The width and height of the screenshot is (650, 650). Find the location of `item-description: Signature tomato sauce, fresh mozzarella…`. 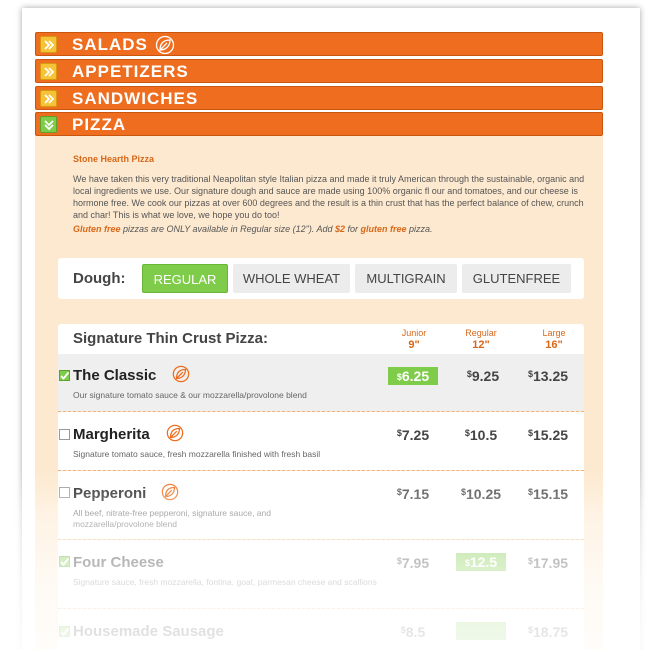

item-description: Signature tomato sauce, fresh mozzarella… is located at coordinates (197, 454).